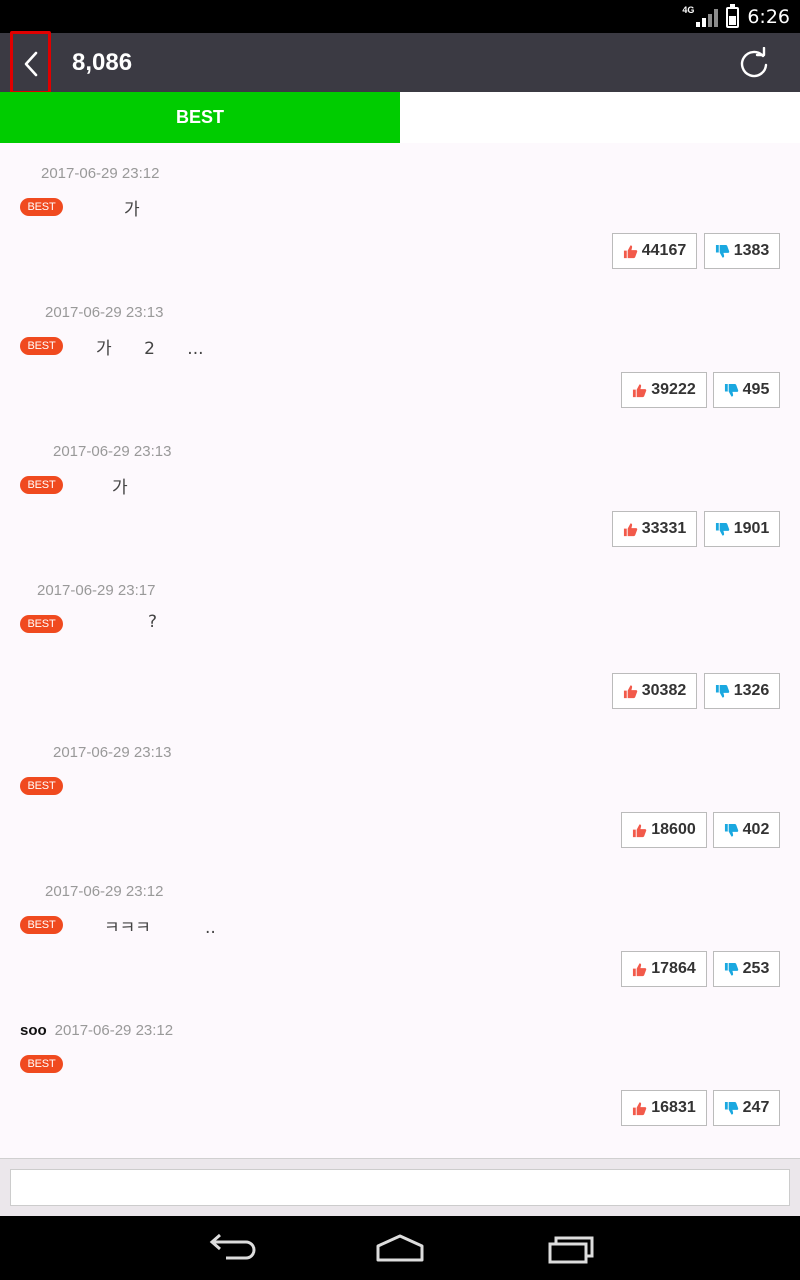 The width and height of the screenshot is (800, 1280). I want to click on comment-meta: soo 2017-06-29 23:12, so click(96, 1032).